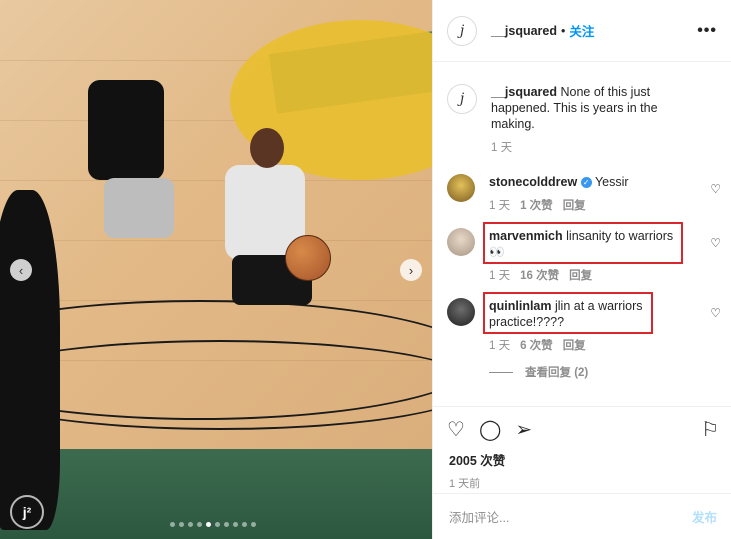  Describe the element at coordinates (533, 182) in the screenshot. I see `comment-username: stonecolddrew` at that location.